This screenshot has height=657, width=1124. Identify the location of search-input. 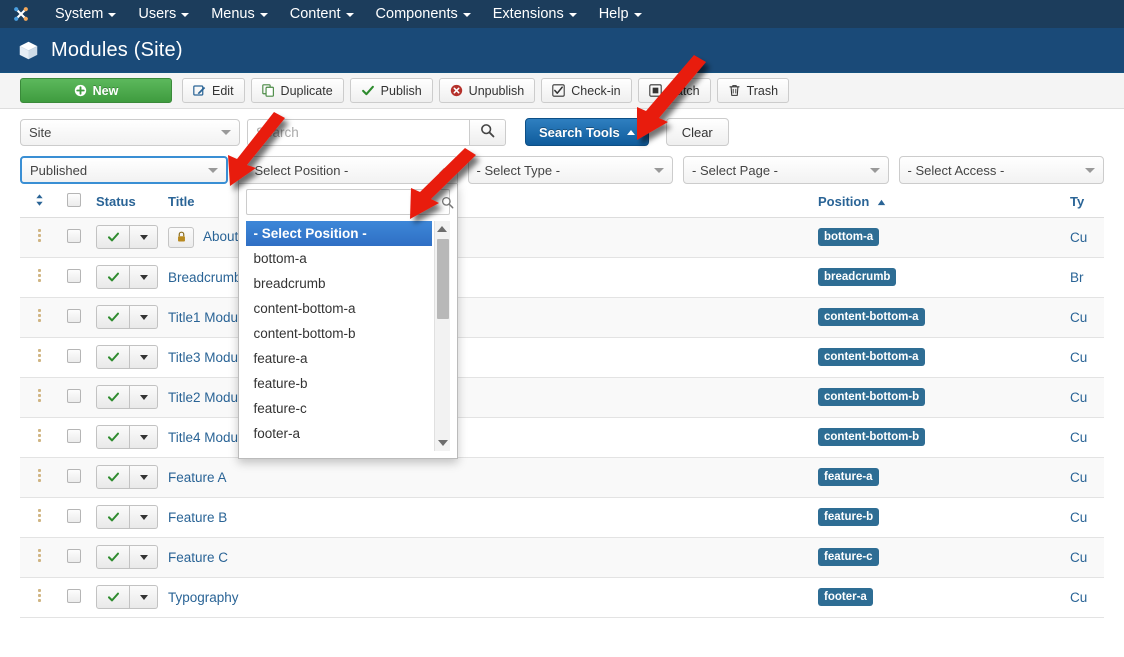
(358, 132).